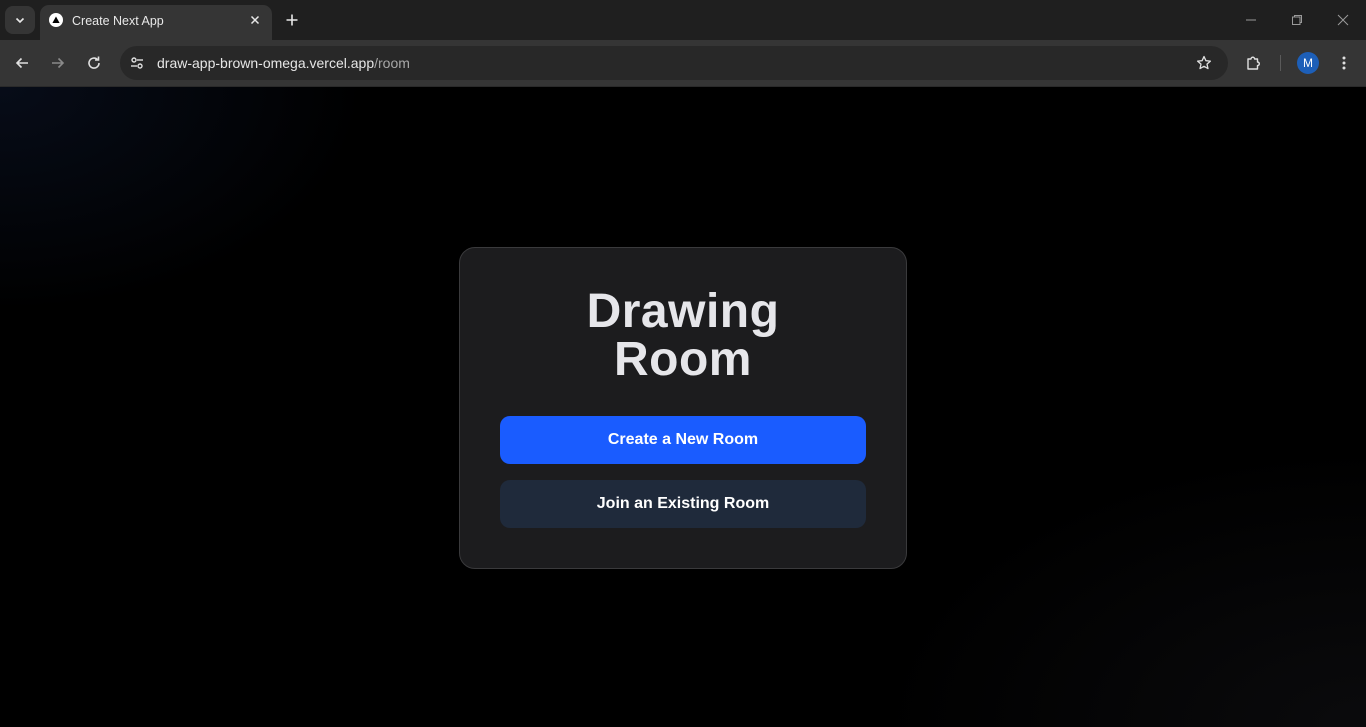 This screenshot has height=727, width=1366. Describe the element at coordinates (674, 63) in the screenshot. I see `address-bar: draw-app-brown-omega.vercel.app/room` at that location.